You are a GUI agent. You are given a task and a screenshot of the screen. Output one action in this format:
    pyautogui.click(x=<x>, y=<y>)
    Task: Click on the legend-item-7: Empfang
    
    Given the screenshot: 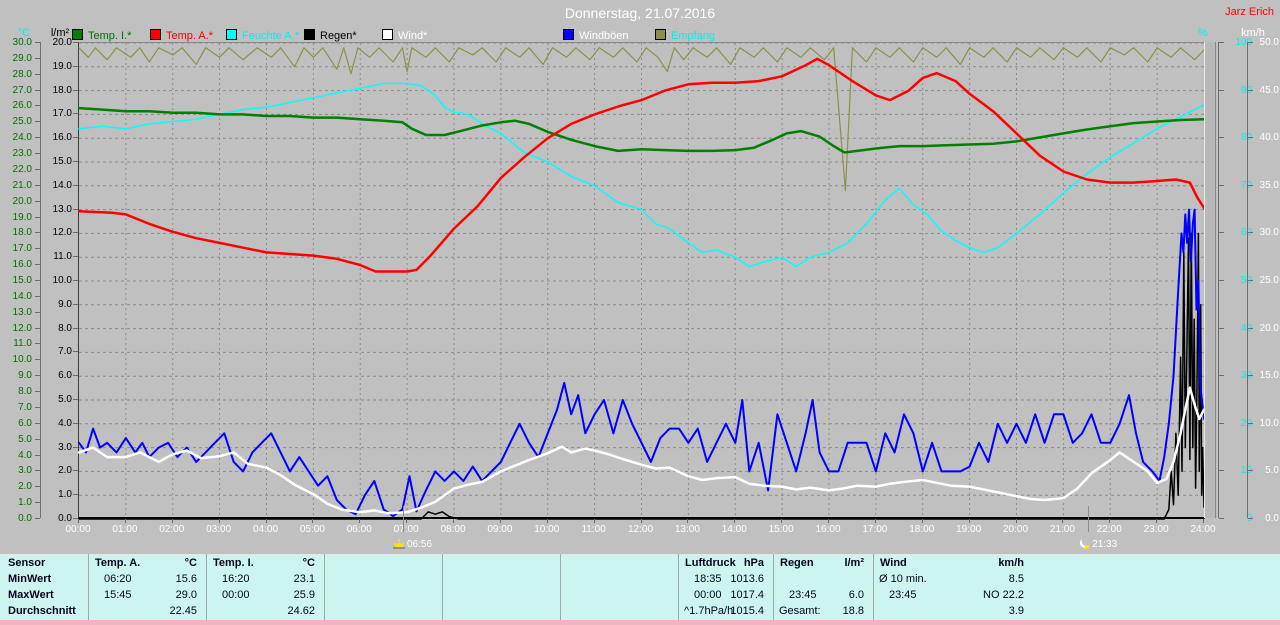 What is the action you would take?
    pyautogui.click(x=685, y=35)
    